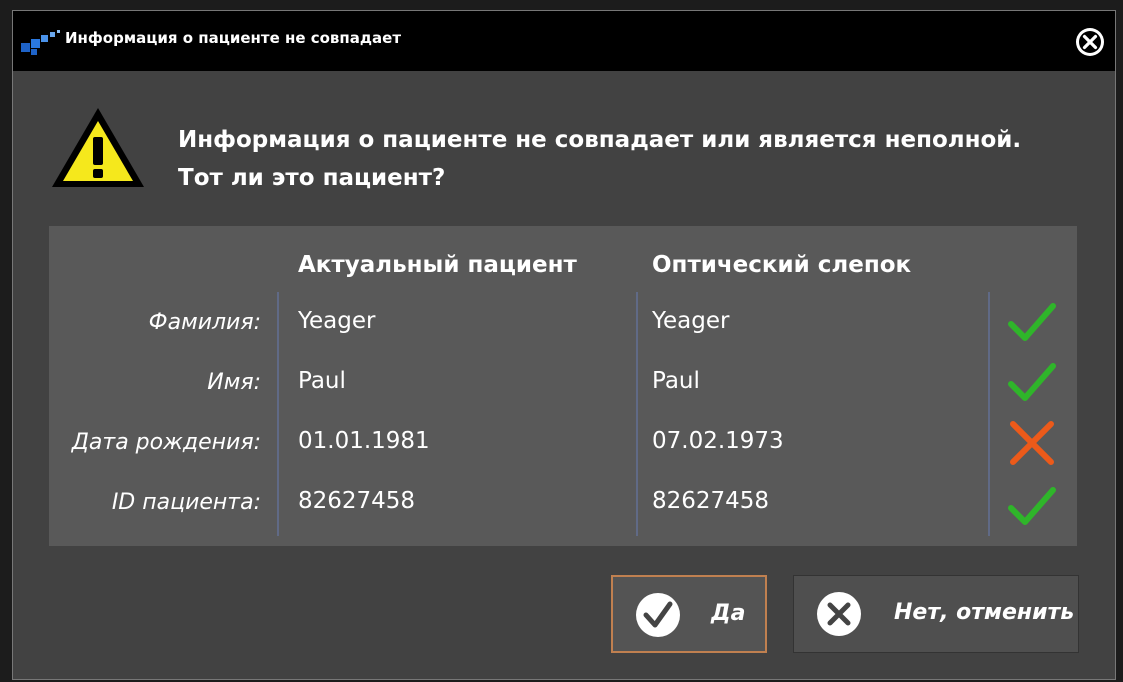 The height and width of the screenshot is (682, 1123). I want to click on row-label-surname: Фамилия:, so click(204, 322).